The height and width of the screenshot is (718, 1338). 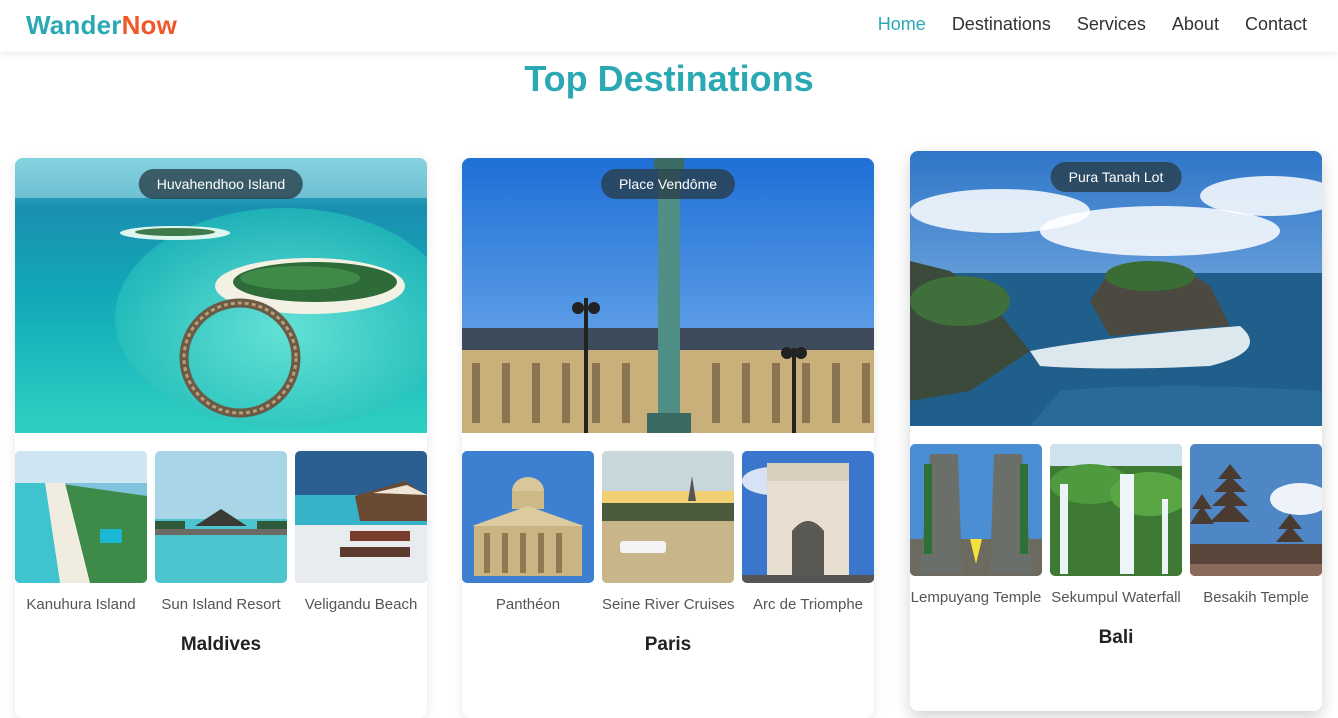 I want to click on hero-image-bali, so click(x=1116, y=288).